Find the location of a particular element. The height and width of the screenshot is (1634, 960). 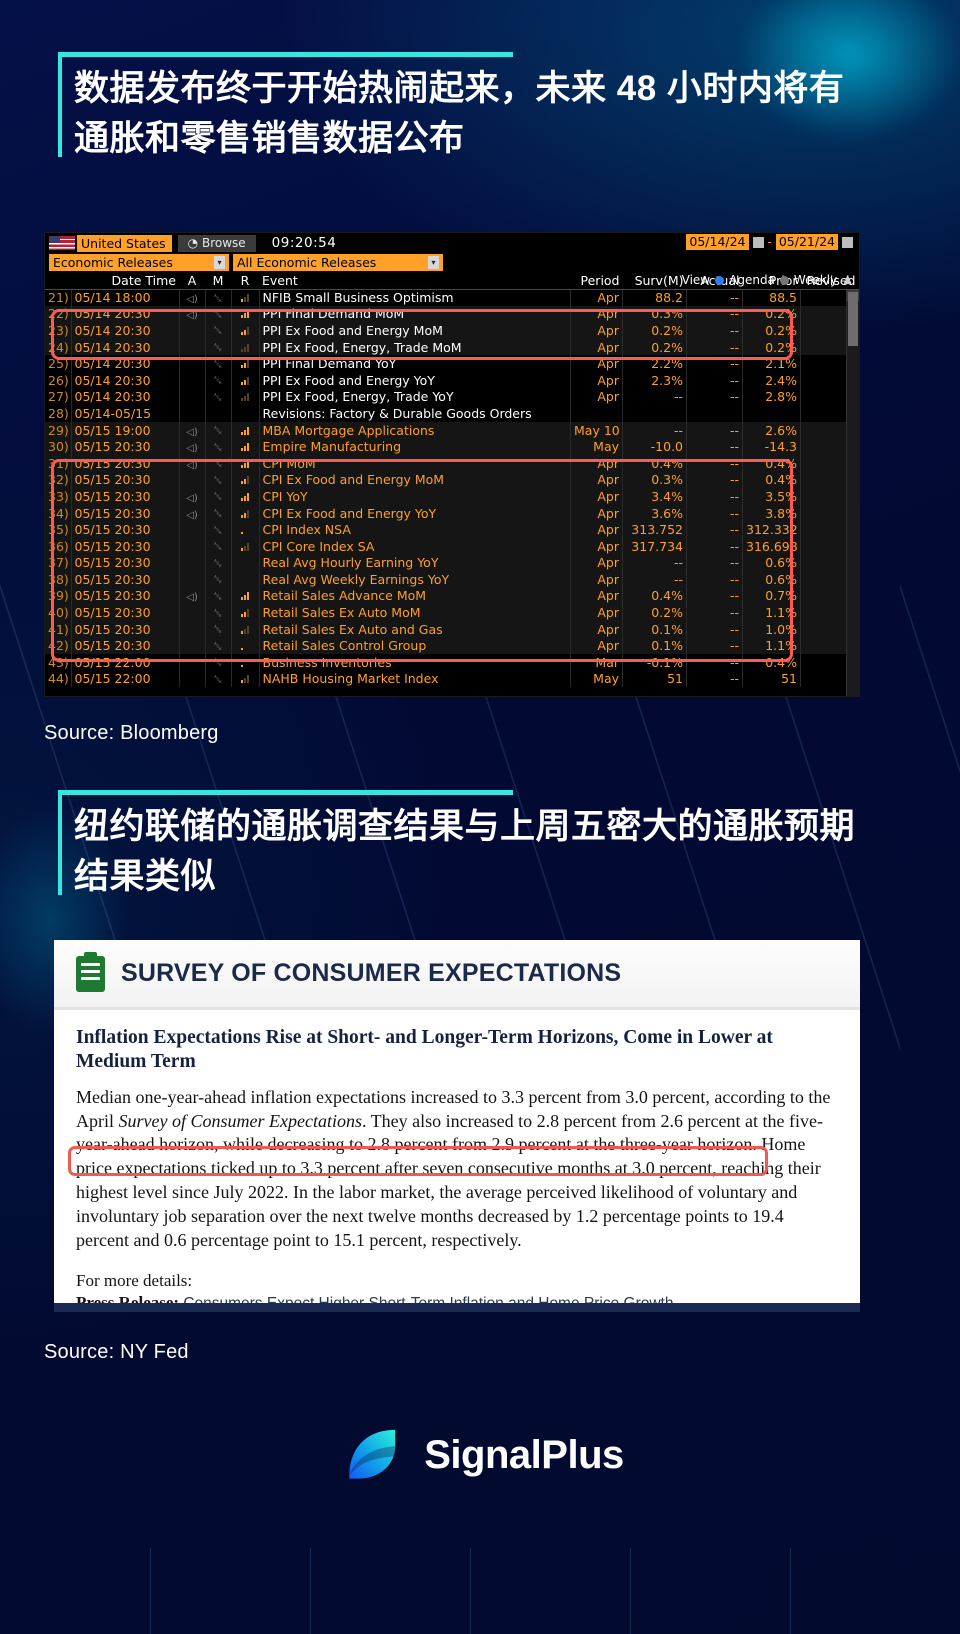

row-event-name: MBA Mortgage Applications is located at coordinates (415, 430).